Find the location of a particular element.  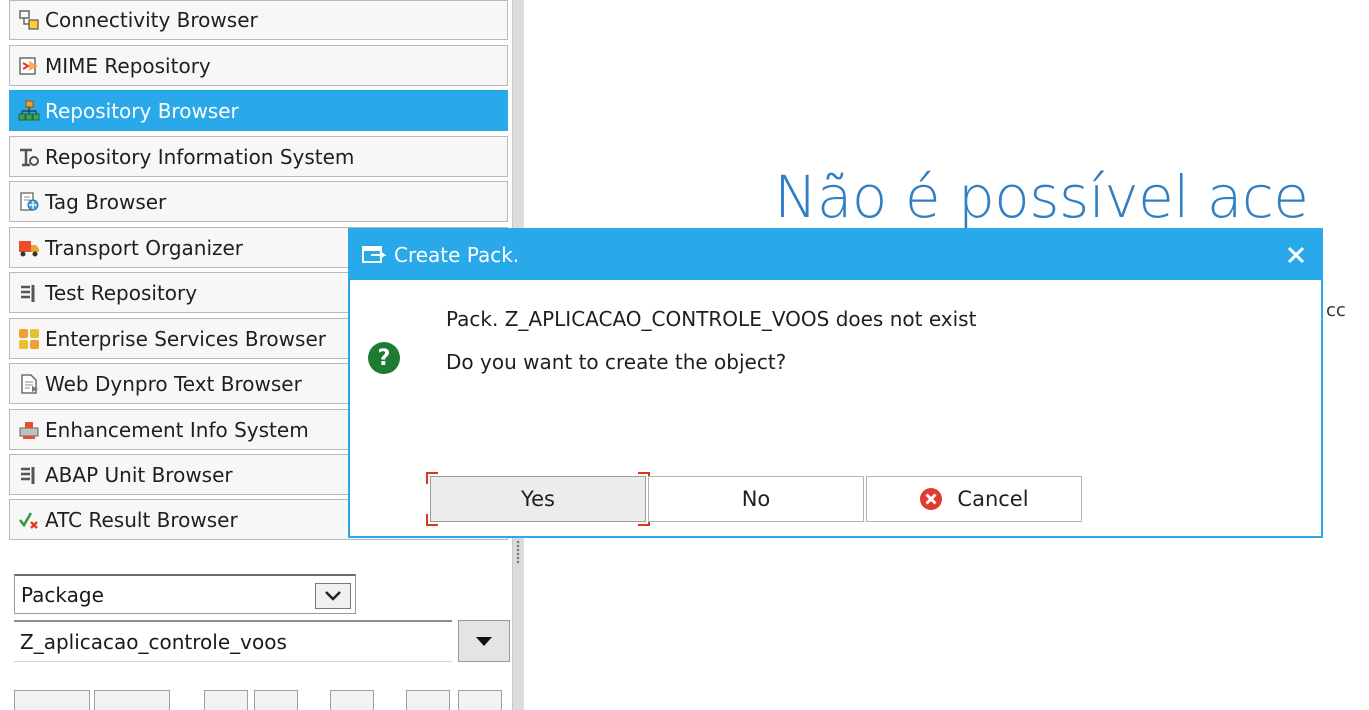

background-text-fragment: cc is located at coordinates (1336, 310).